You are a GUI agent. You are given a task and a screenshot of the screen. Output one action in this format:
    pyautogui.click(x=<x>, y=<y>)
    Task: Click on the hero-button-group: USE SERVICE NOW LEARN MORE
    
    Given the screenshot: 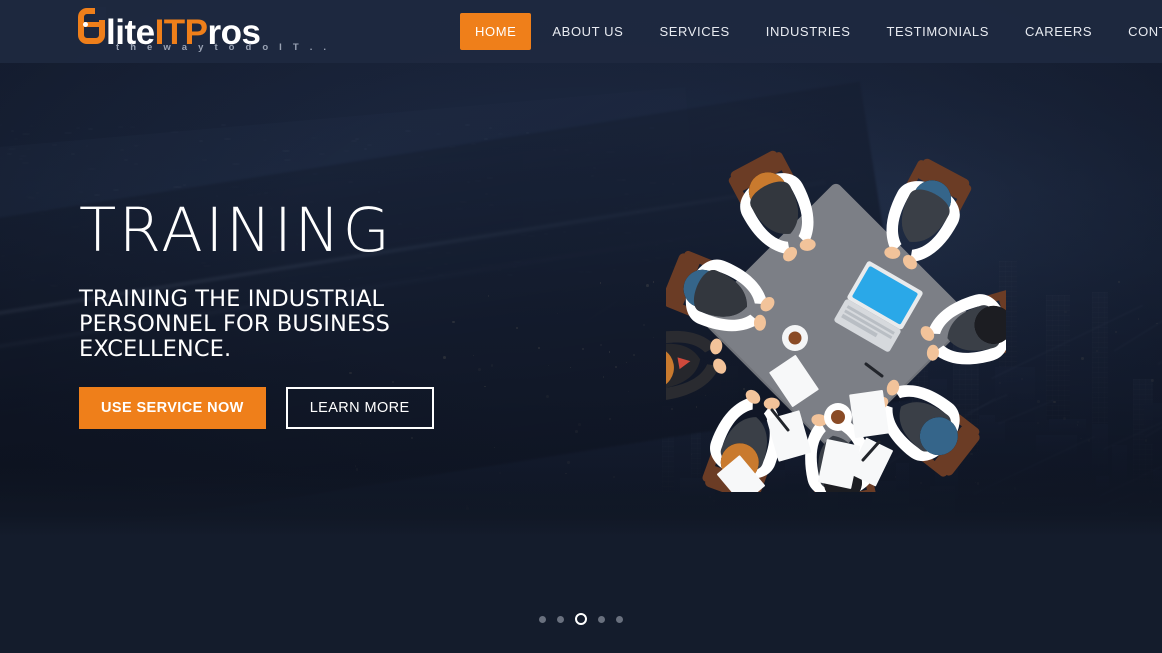 What is the action you would take?
    pyautogui.click(x=289, y=408)
    